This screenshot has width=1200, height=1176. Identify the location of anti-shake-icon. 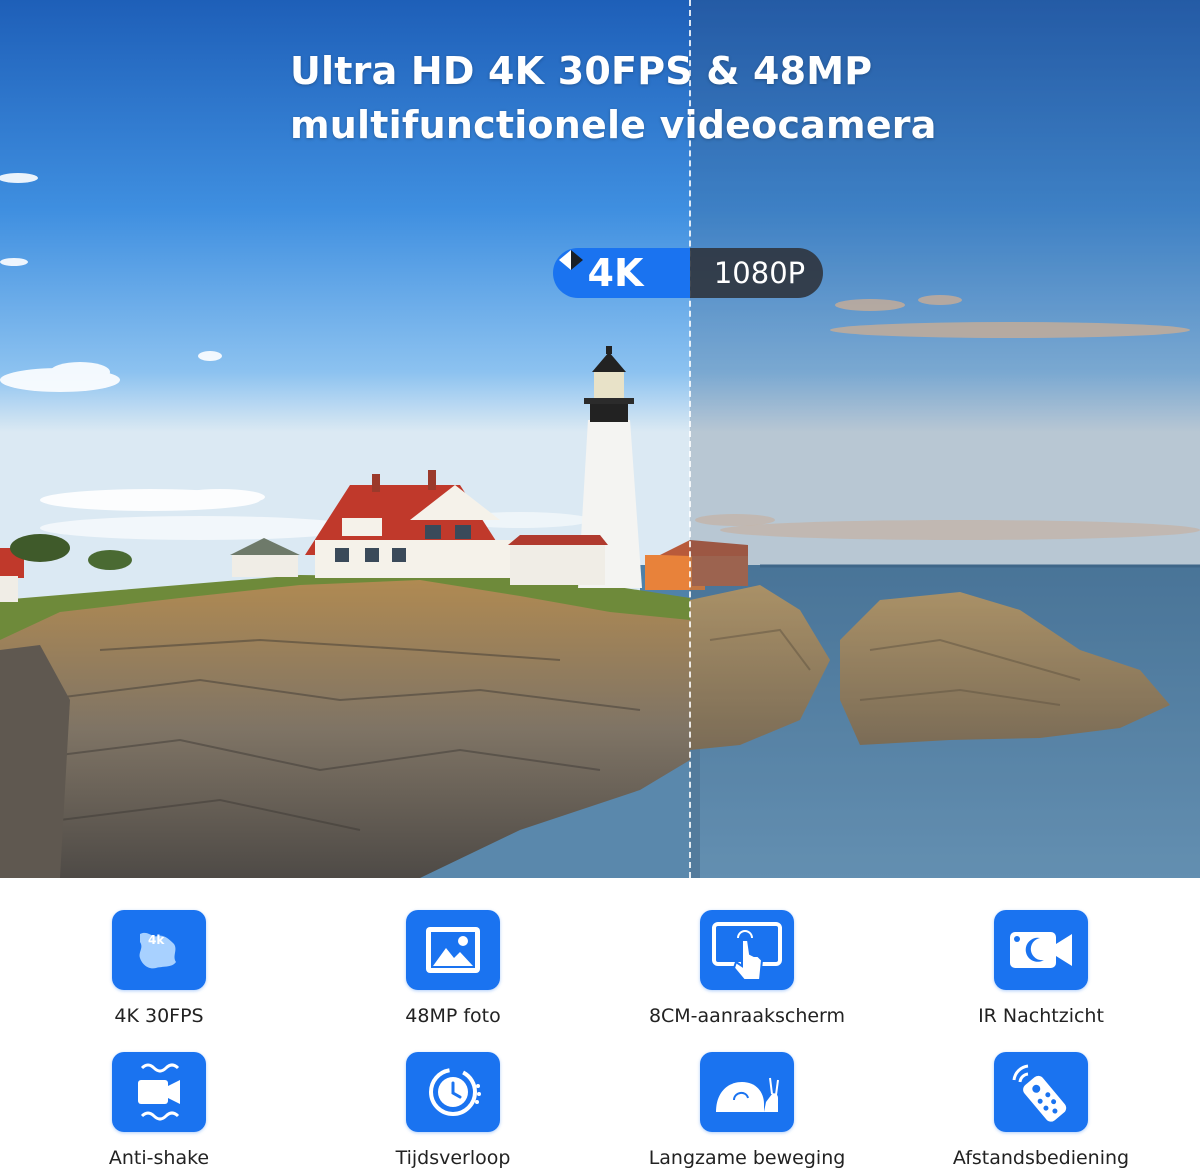
(159, 1092).